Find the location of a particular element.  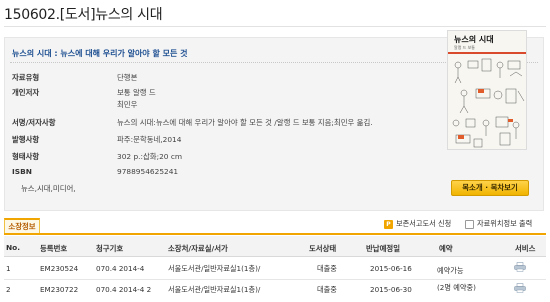

reserve-available-link: 예약가능 is located at coordinates (450, 271).